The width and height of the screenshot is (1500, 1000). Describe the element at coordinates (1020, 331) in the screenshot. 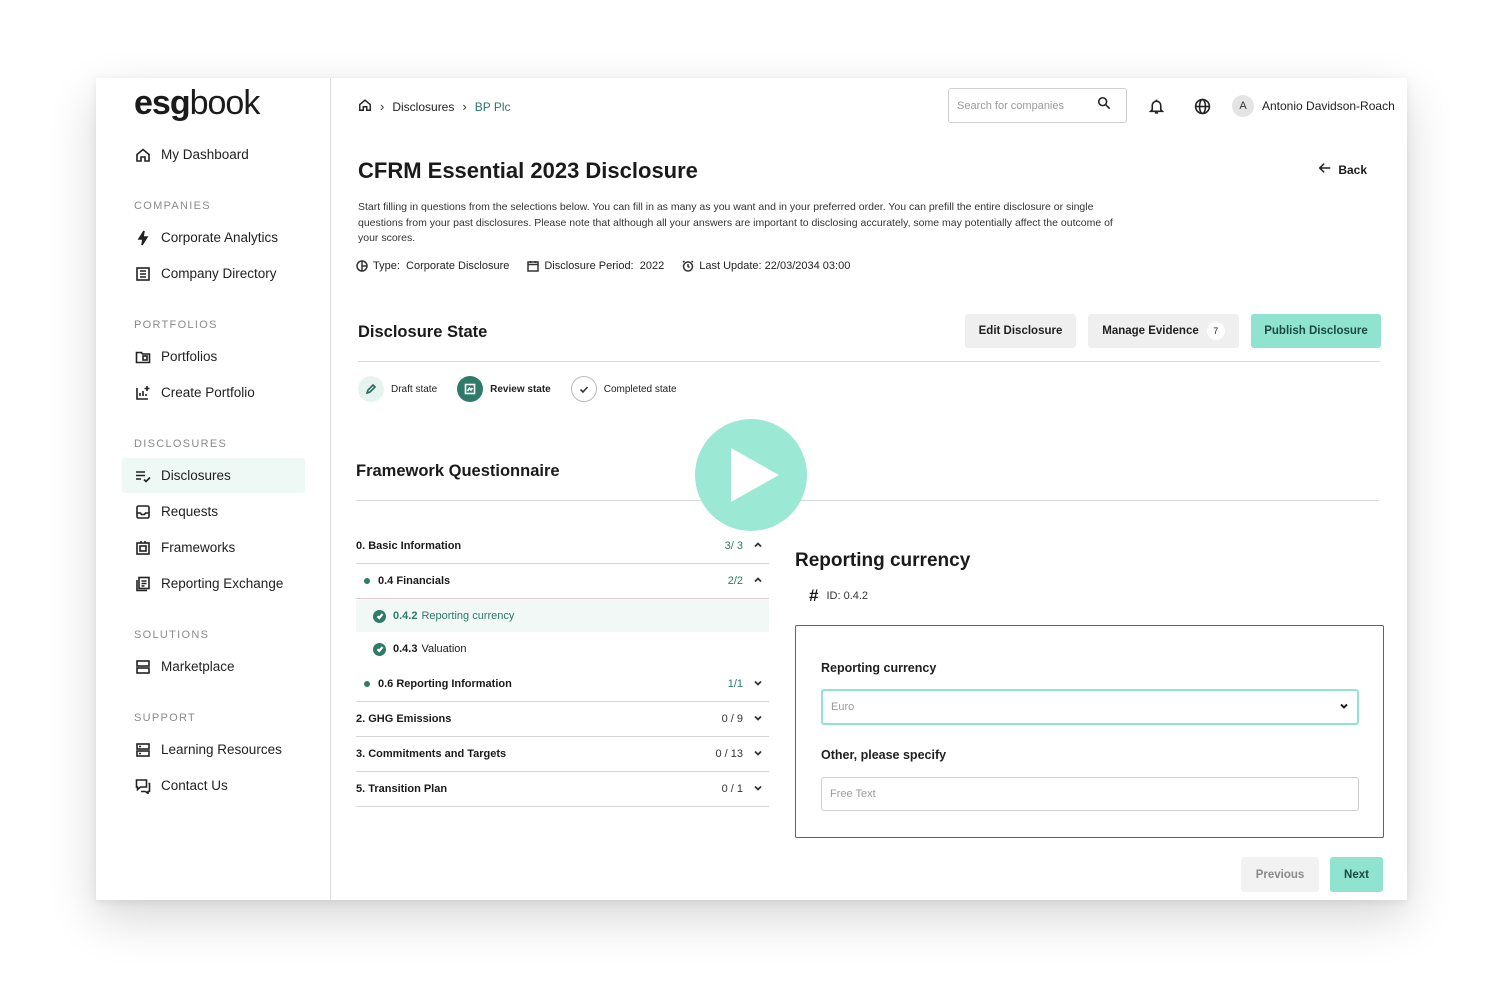

I see `edit-disclosure-button: Edit Disclosure` at that location.